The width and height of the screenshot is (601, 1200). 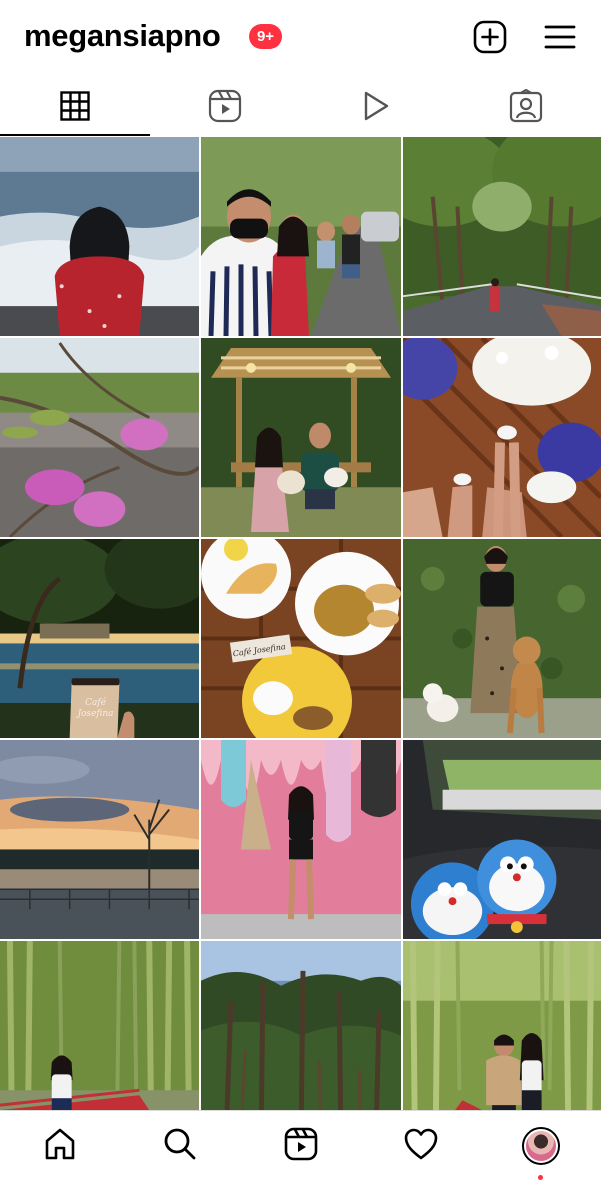 I want to click on grid-icon, so click(x=75, y=106).